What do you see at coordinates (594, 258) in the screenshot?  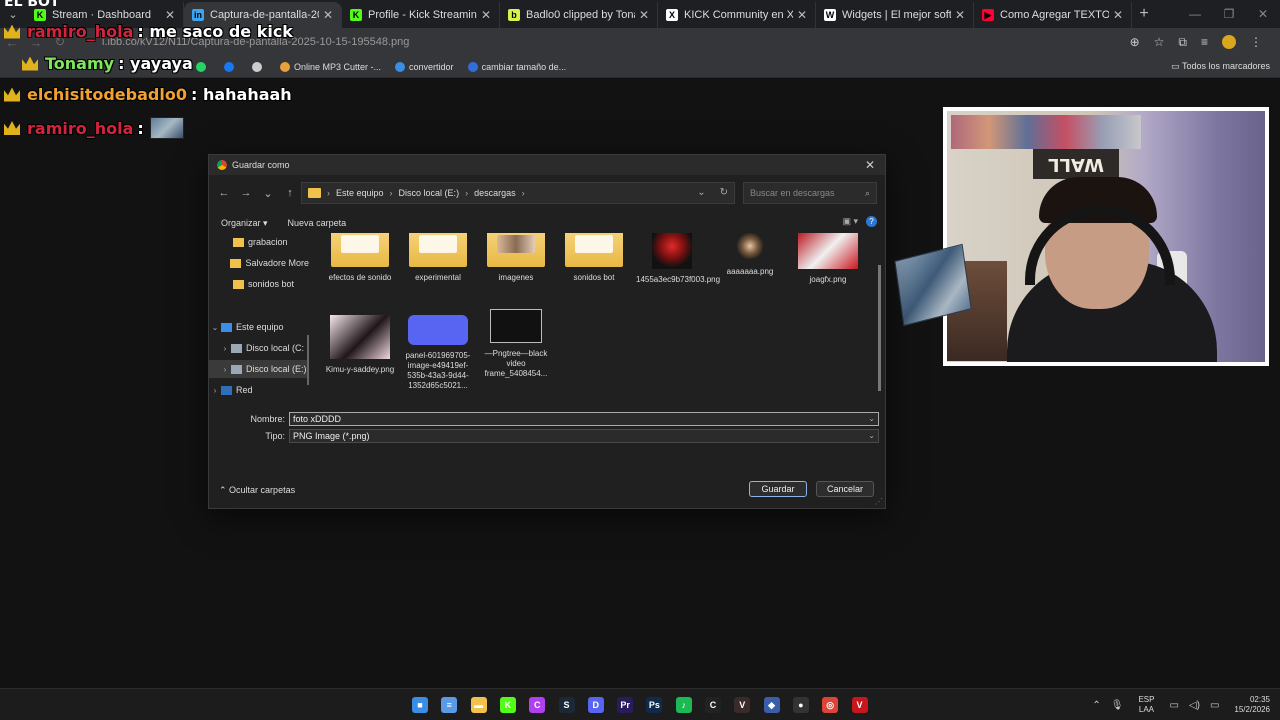 I see `file-item: sonidos bot` at bounding box center [594, 258].